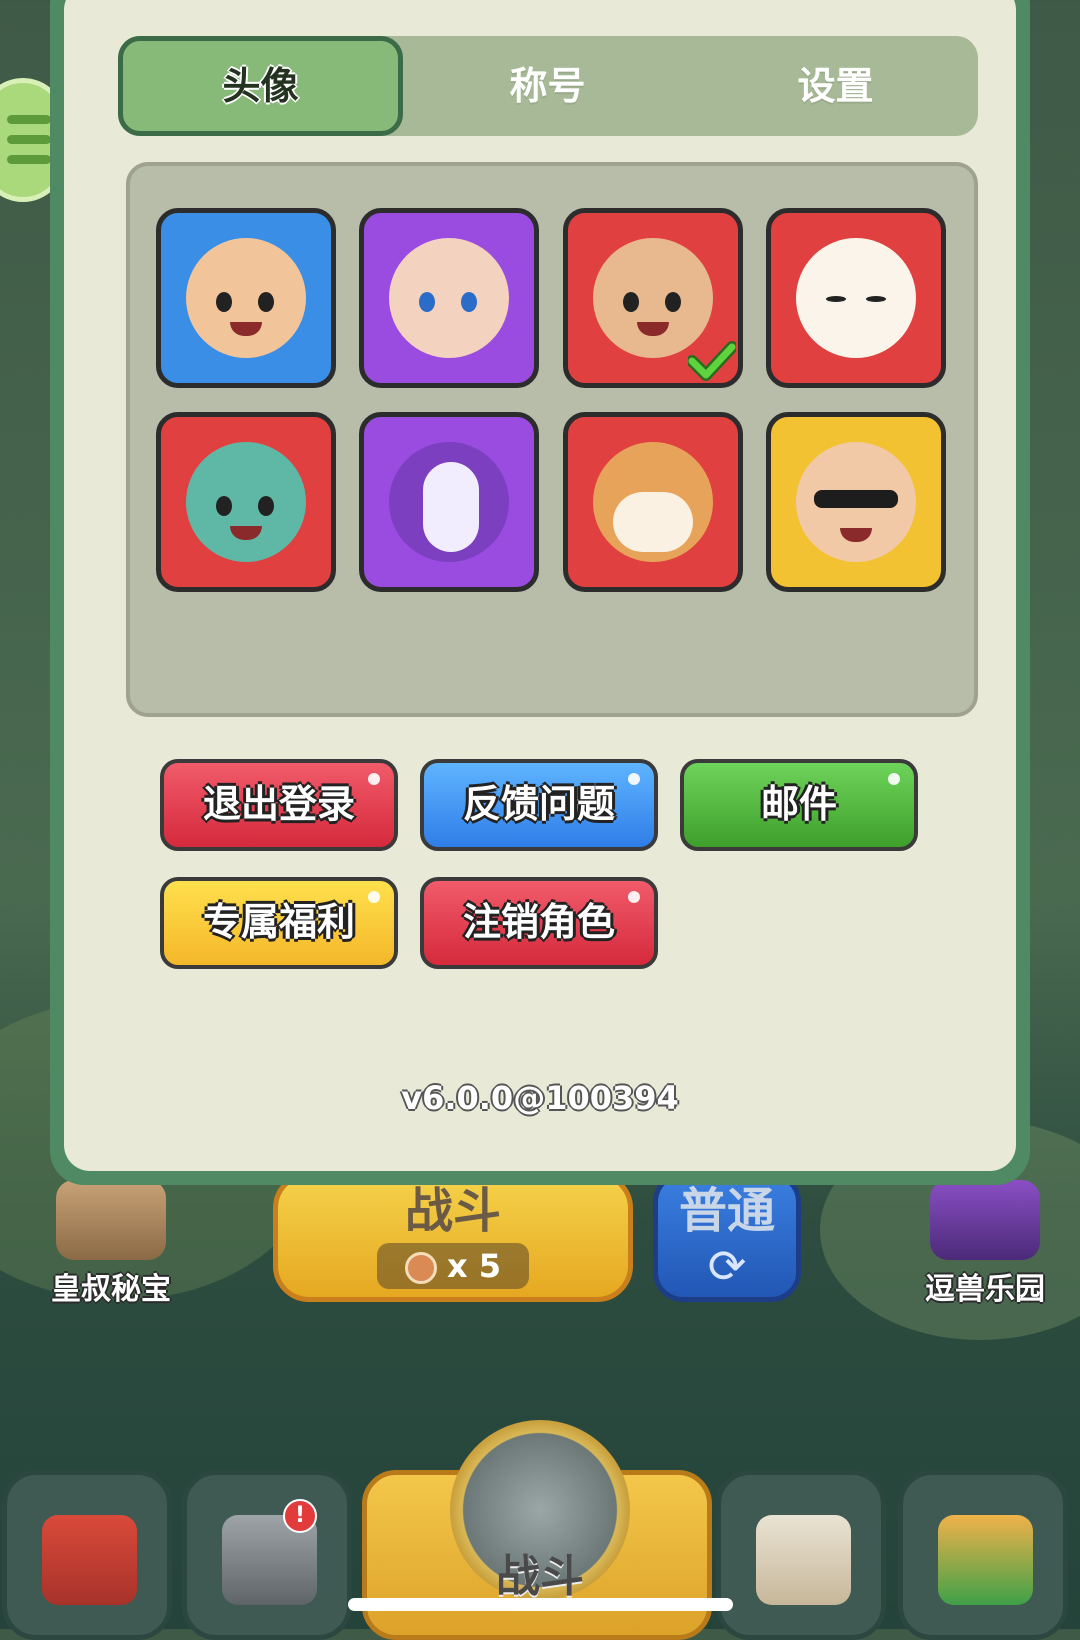 This screenshot has width=1080, height=1640. I want to click on nav-tile-upgrade, so click(983, 1555).